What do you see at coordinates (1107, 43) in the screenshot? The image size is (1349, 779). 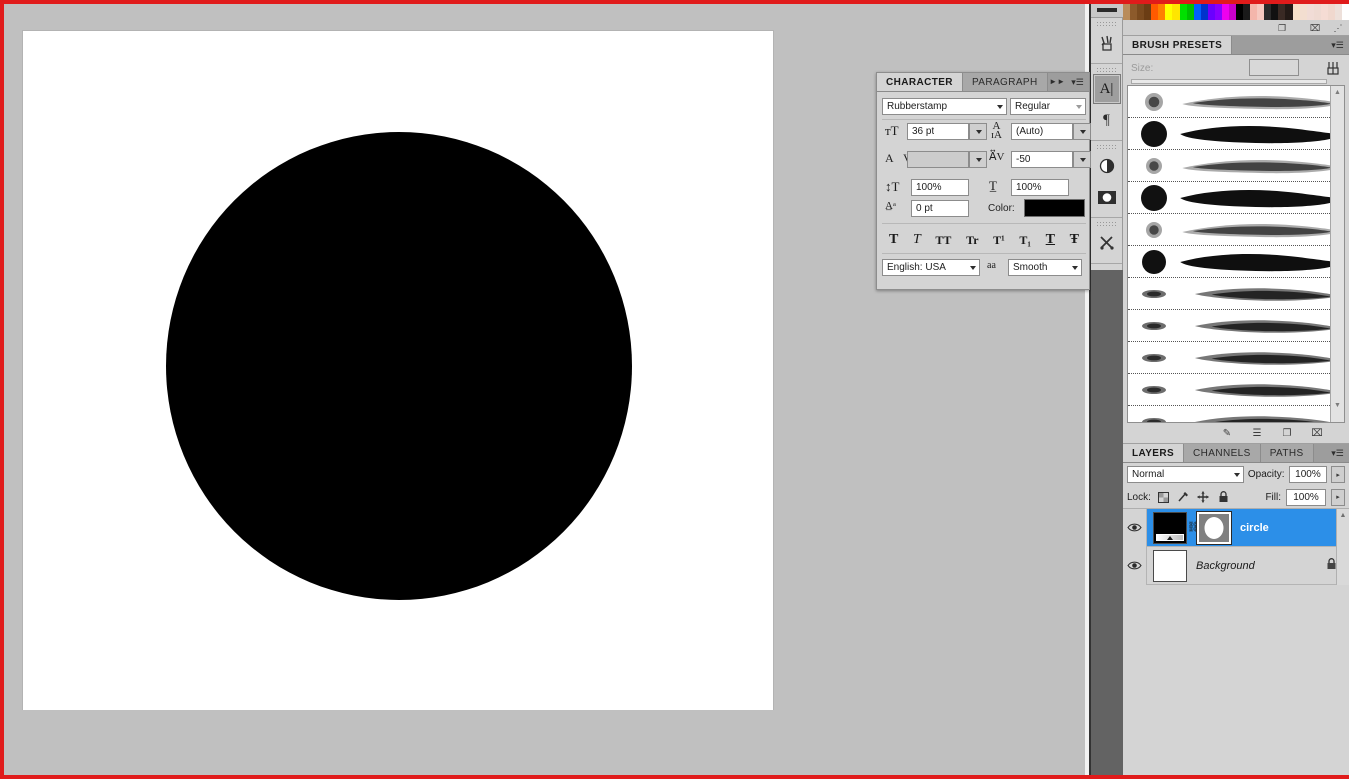 I see `brush-panel-icon` at bounding box center [1107, 43].